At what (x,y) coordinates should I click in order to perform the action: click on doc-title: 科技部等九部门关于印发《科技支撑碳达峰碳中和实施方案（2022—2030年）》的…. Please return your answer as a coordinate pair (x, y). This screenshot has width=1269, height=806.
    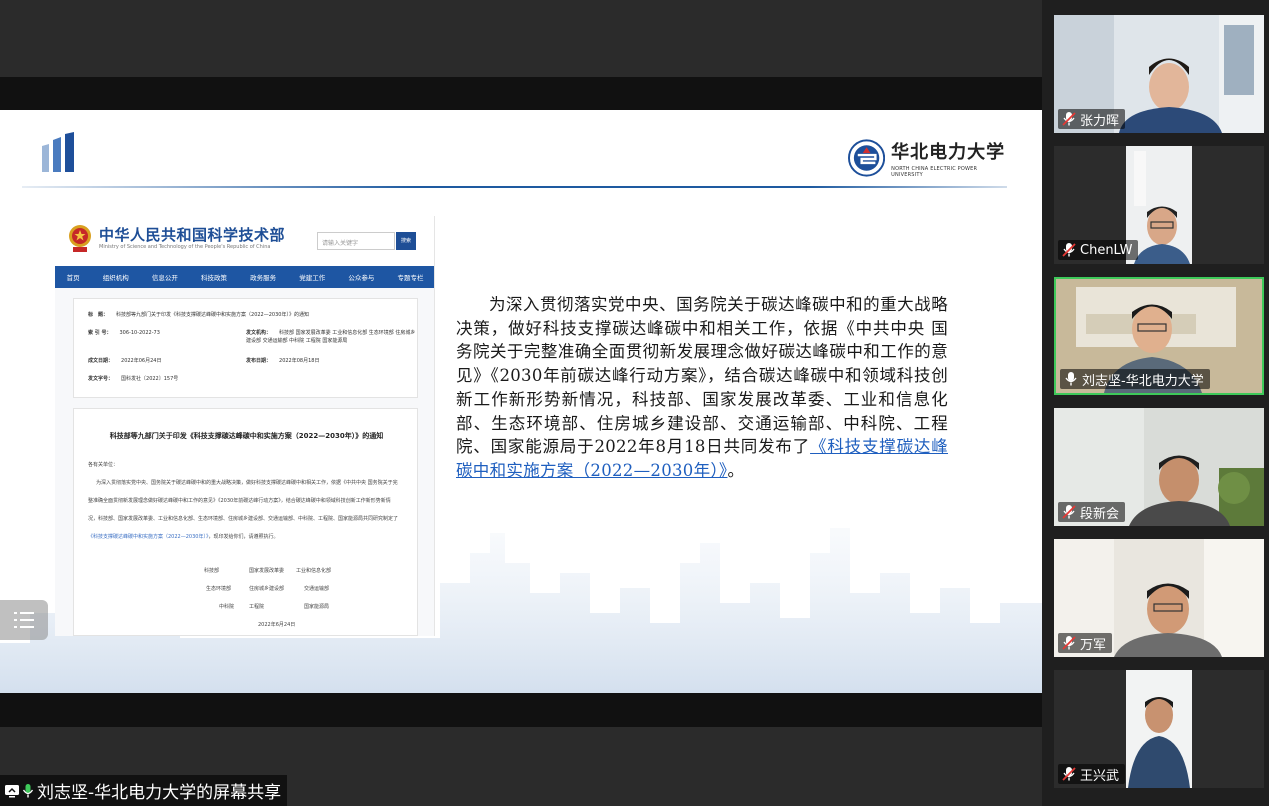
    Looking at the image, I should click on (246, 436).